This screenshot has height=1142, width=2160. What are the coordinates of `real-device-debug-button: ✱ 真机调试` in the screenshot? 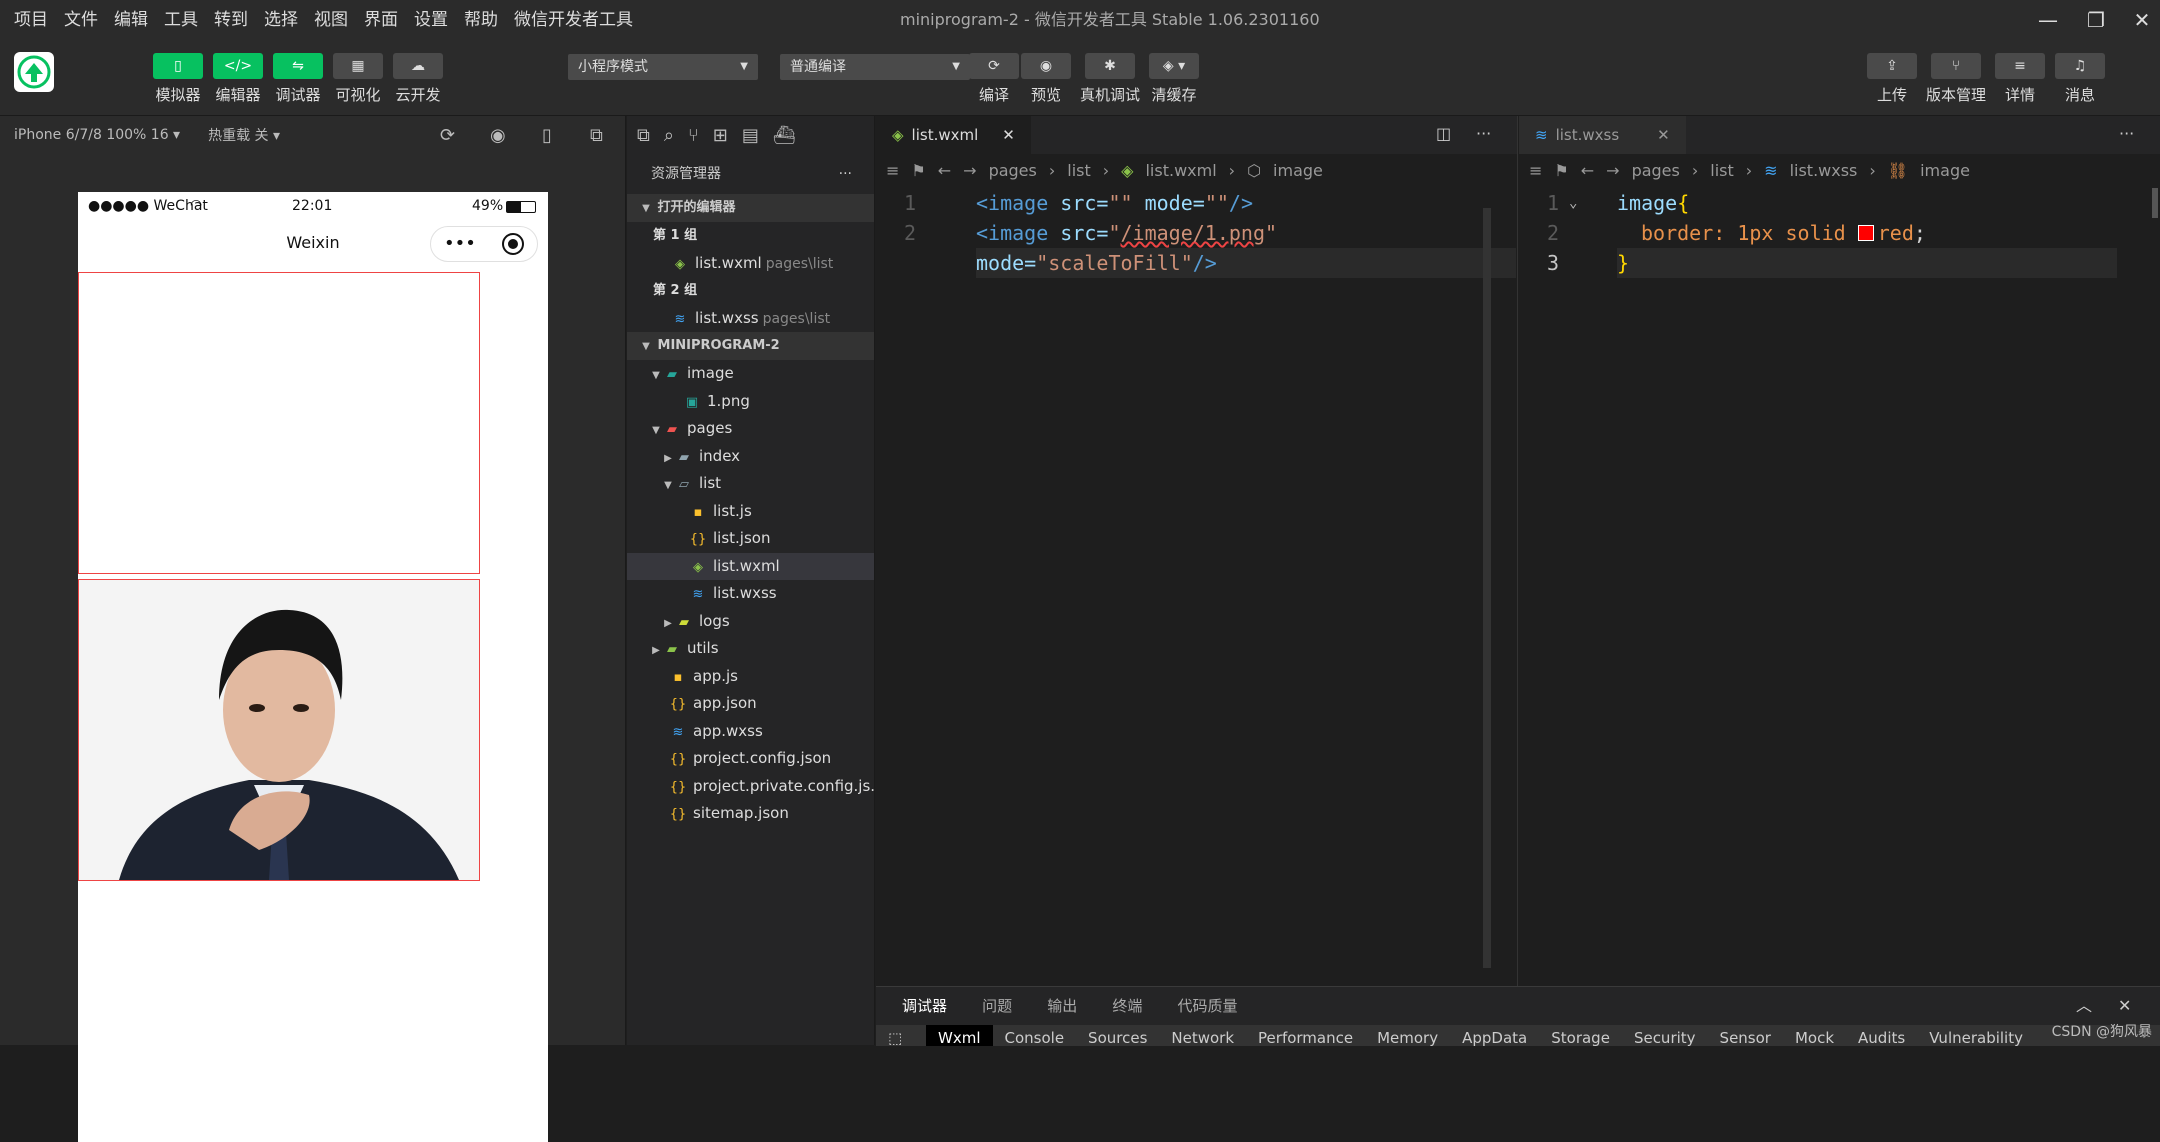 It's located at (1110, 81).